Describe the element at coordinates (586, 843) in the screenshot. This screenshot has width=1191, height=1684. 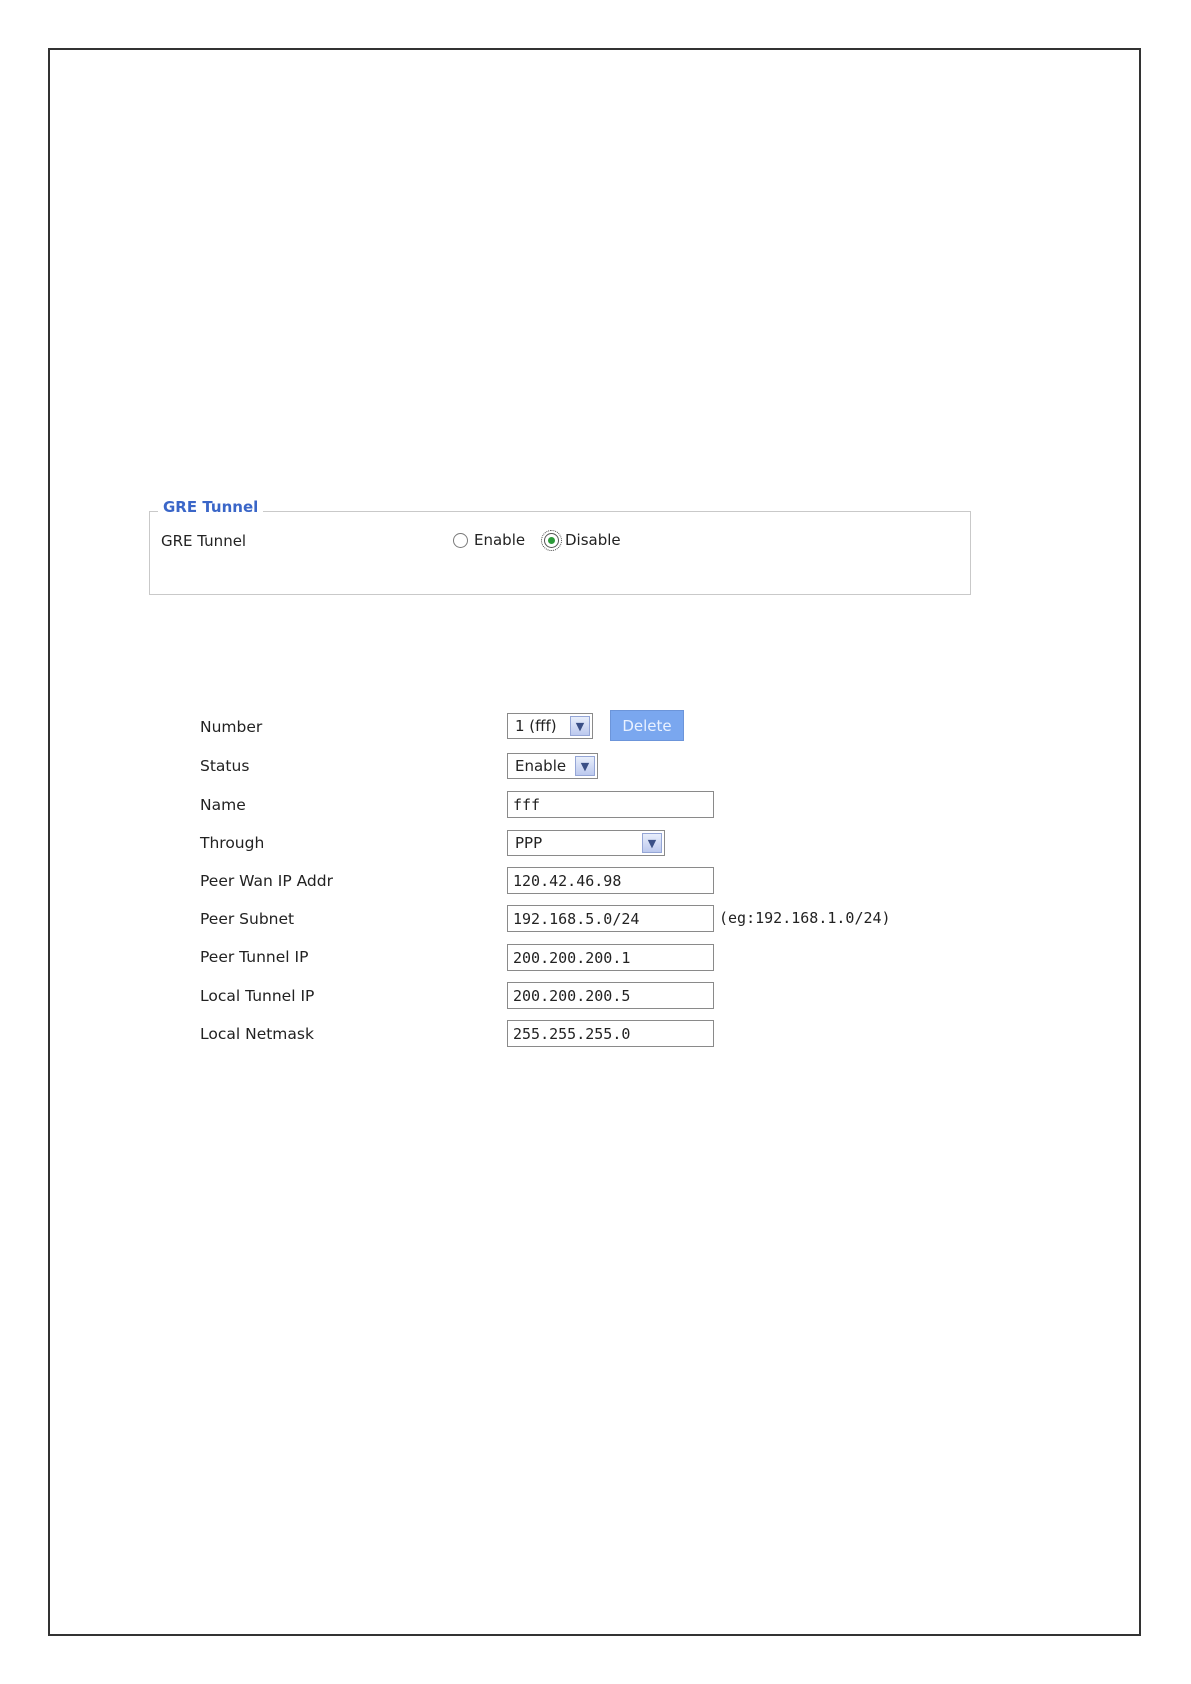
I see `through-select: PPP ▼` at that location.